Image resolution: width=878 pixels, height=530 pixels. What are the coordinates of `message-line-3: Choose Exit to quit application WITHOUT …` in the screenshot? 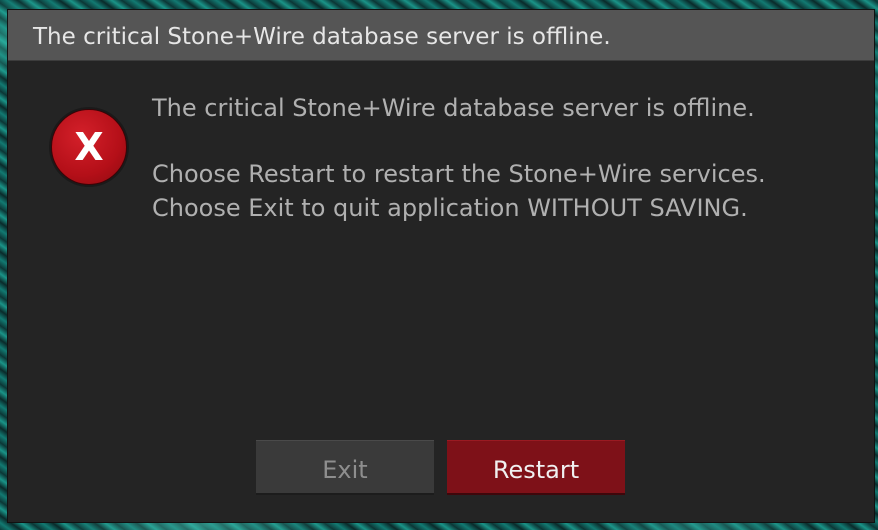 It's located at (450, 208).